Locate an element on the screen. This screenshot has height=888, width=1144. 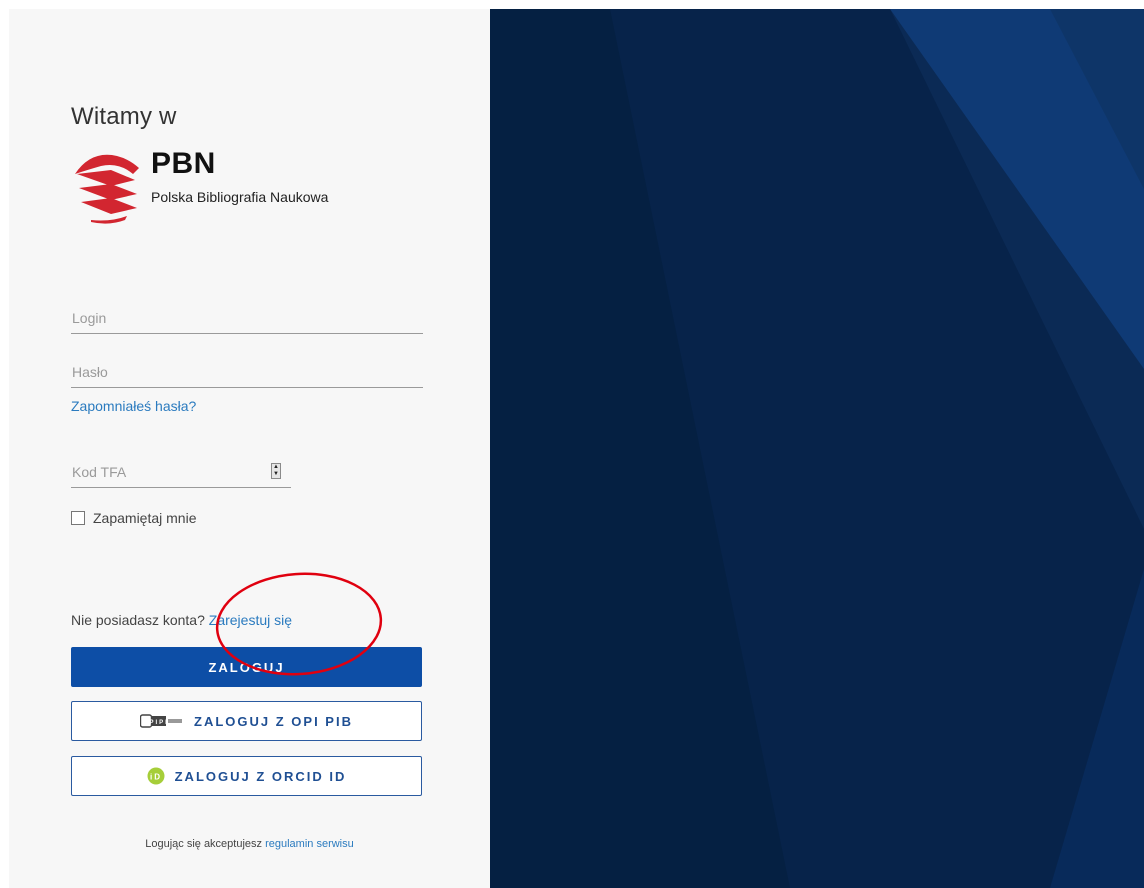
login-button-label: ZALOGUJ is located at coordinates (246, 667).